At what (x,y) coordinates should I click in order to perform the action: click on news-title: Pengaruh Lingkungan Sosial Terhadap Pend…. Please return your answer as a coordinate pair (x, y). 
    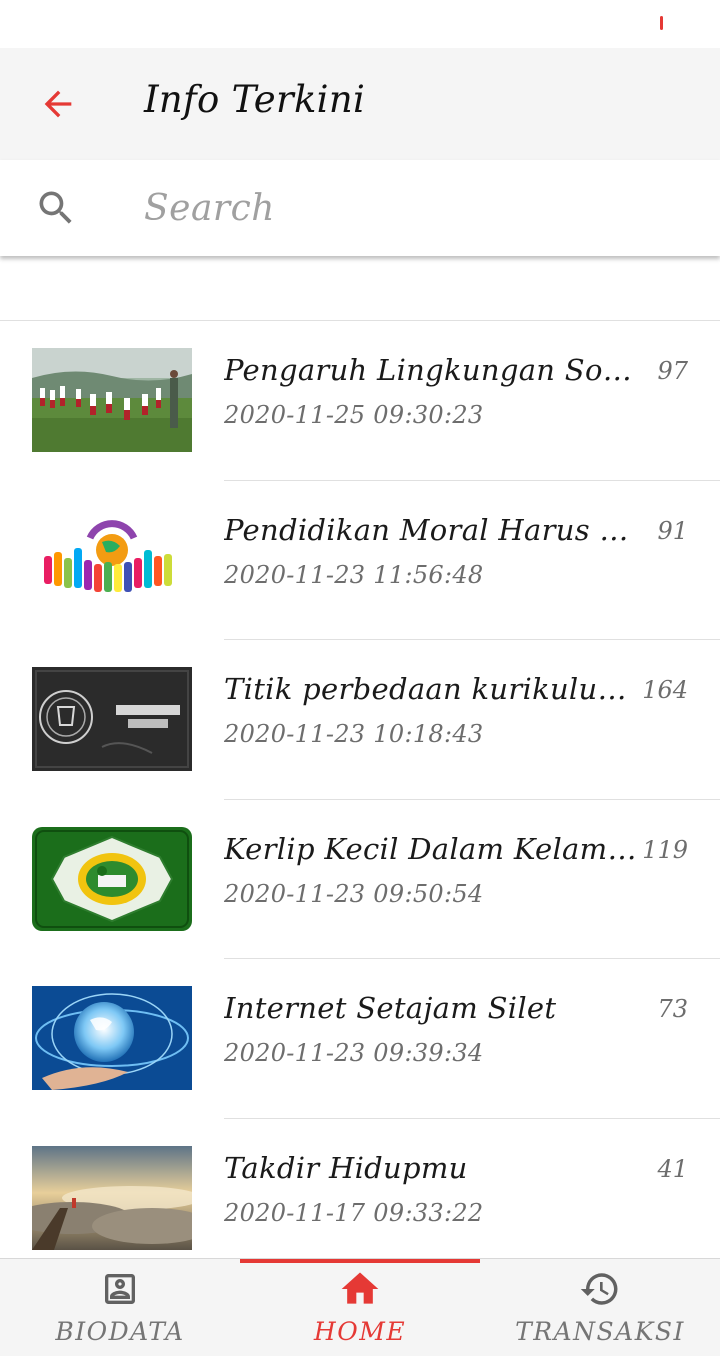
    Looking at the image, I should click on (433, 370).